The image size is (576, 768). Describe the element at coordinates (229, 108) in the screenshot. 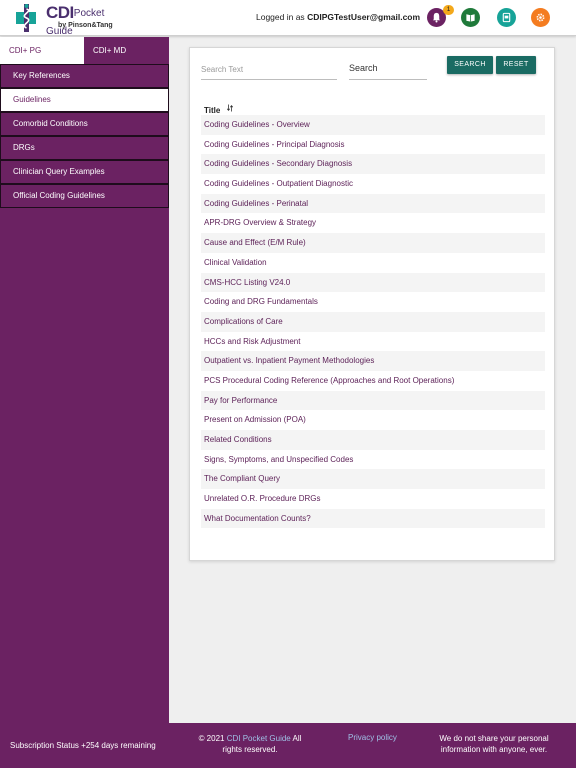

I see `sort-icon` at that location.